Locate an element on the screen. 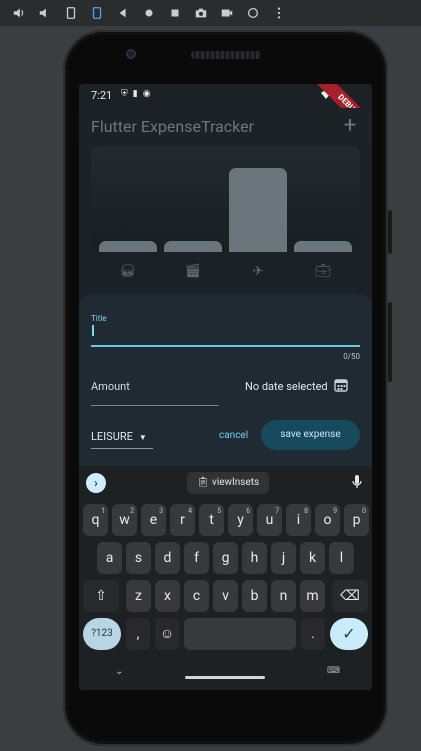 This screenshot has height=751, width=421. title-input is located at coordinates (93, 330).